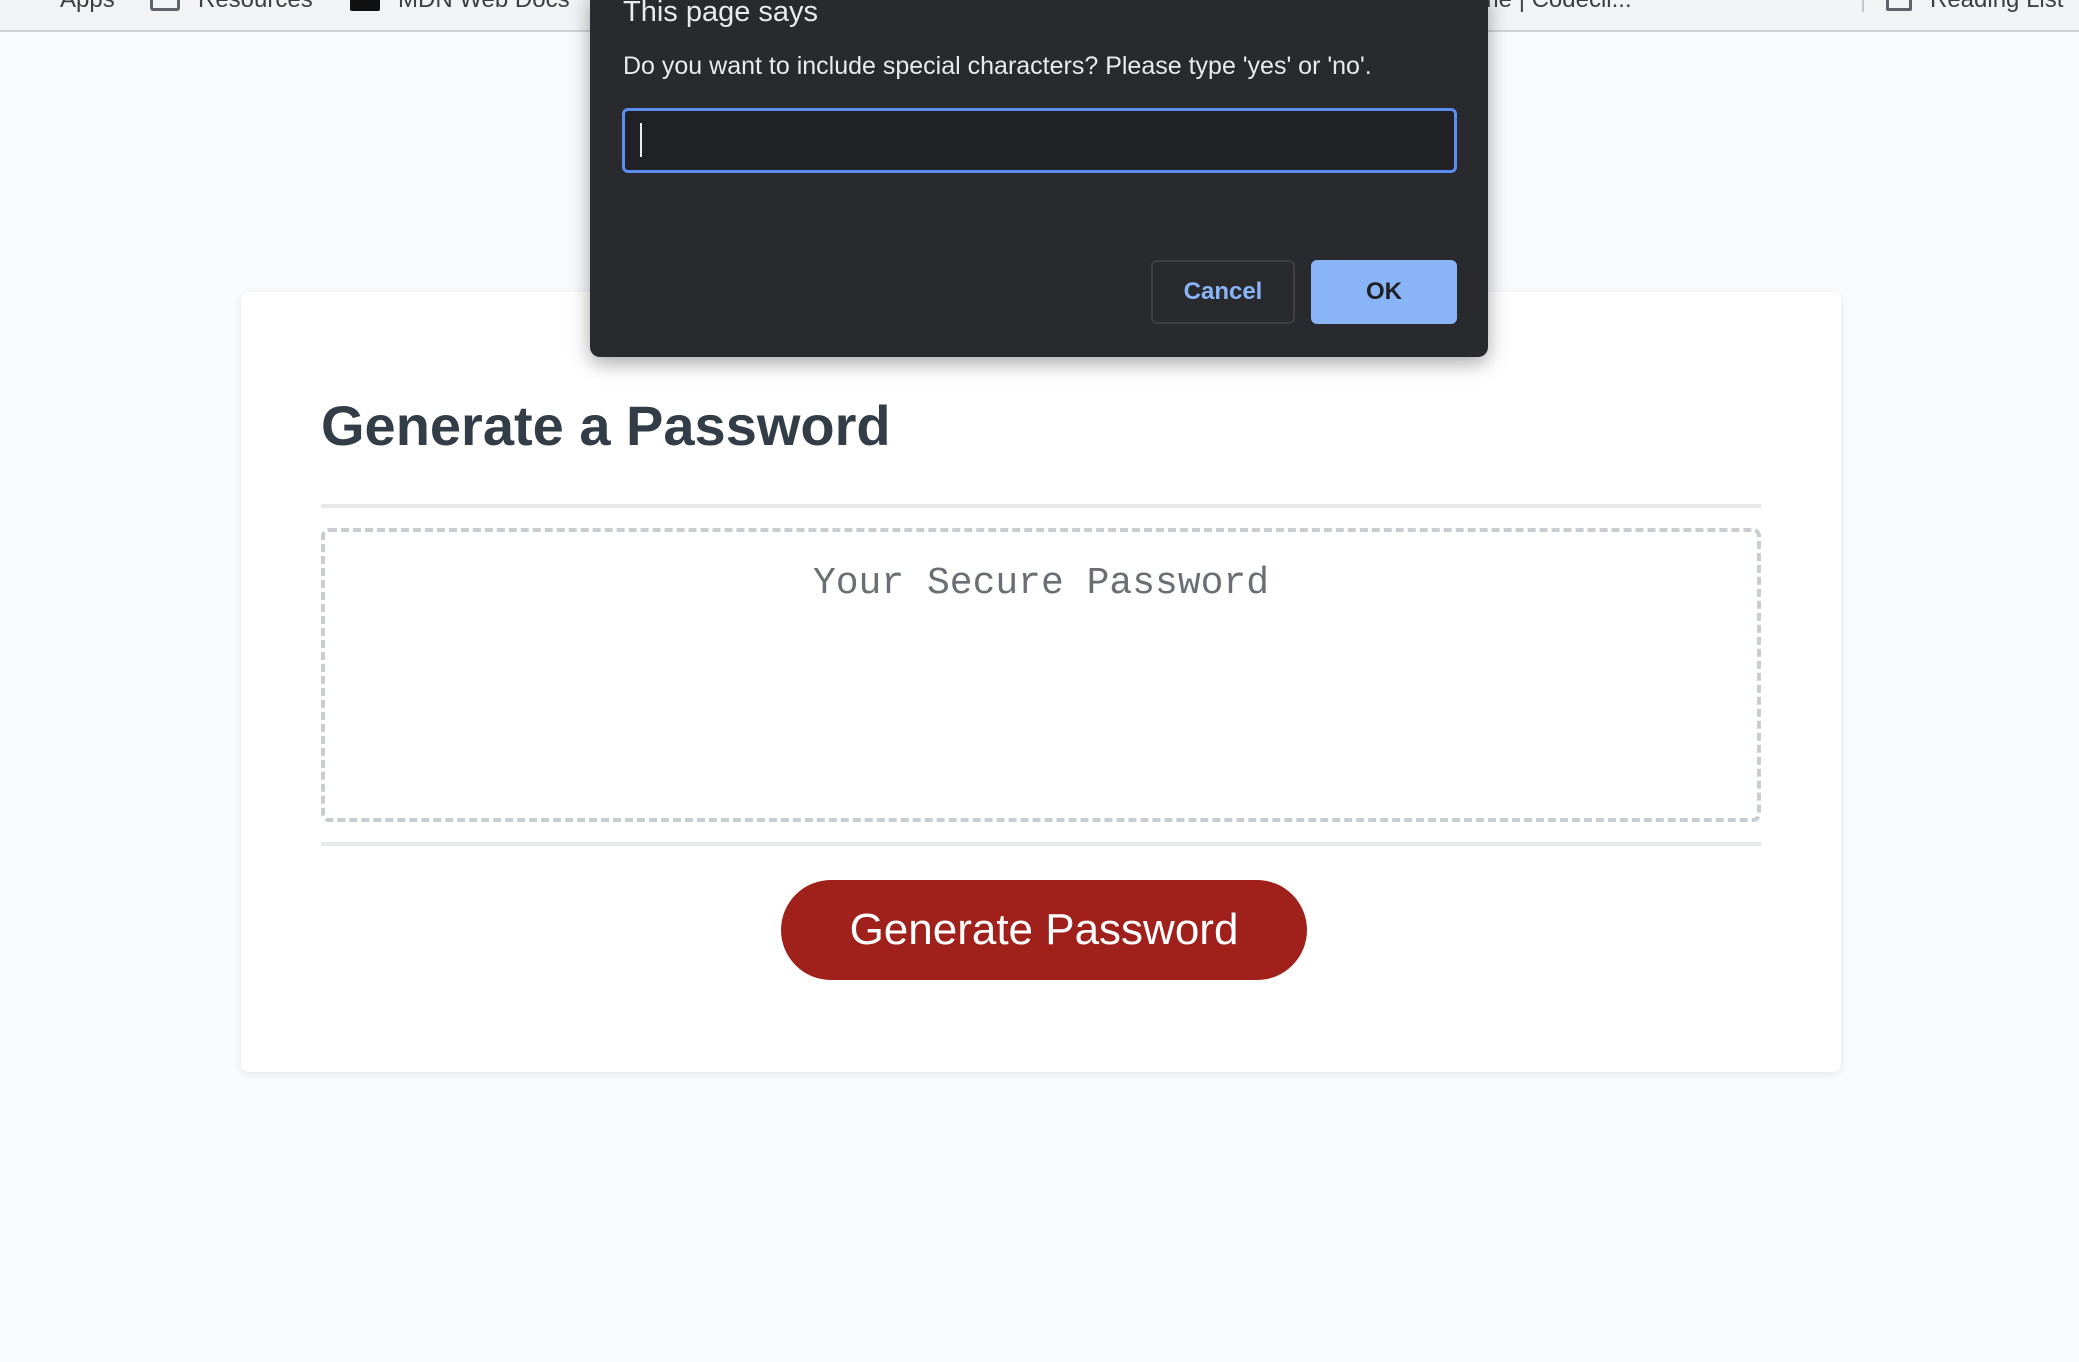  I want to click on text-caret, so click(641, 140).